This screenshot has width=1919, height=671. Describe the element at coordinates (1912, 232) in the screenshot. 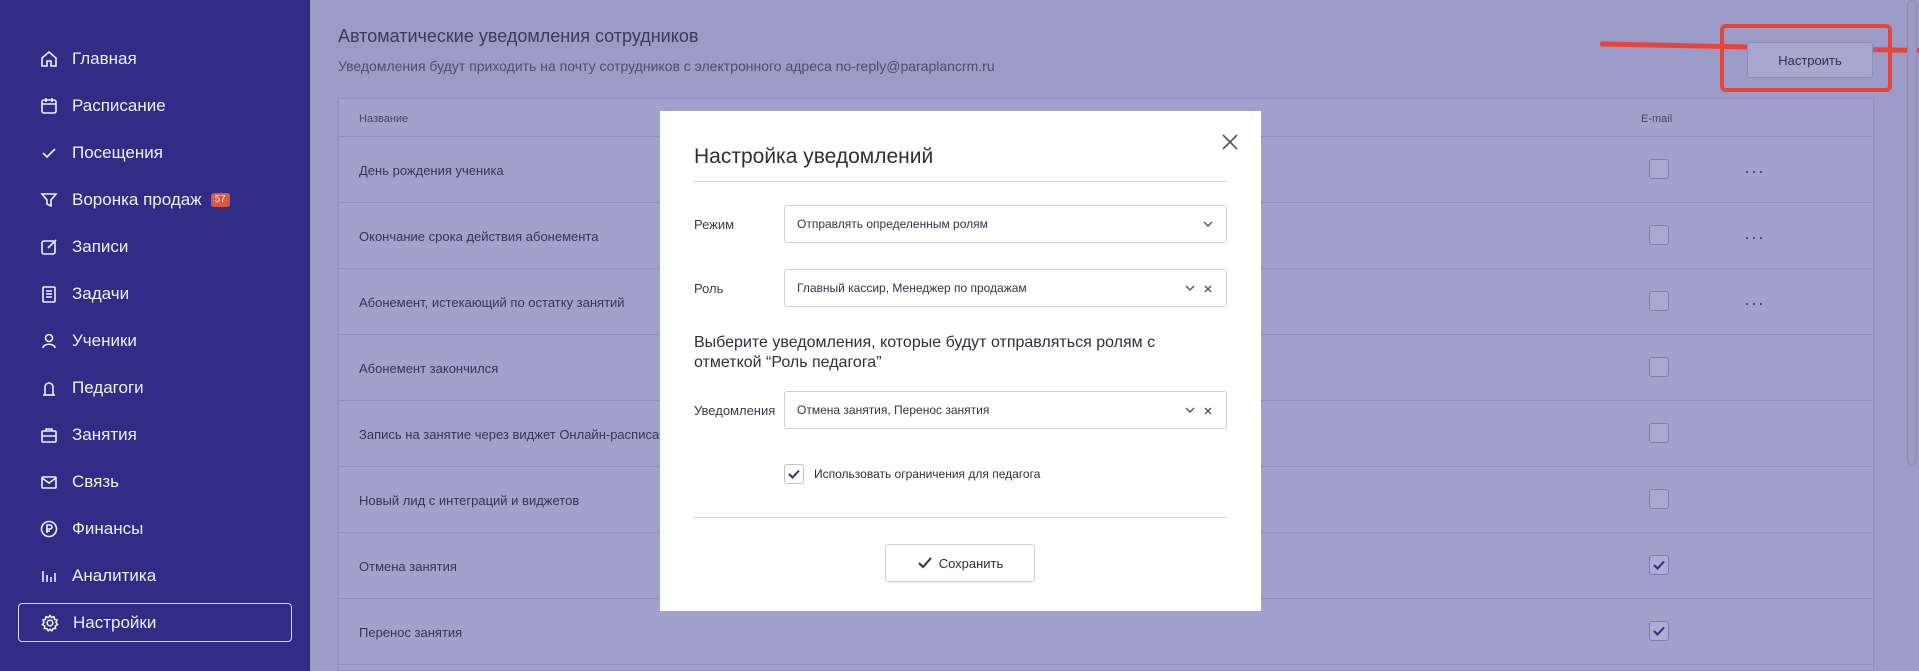

I see `scrollbar-thumb` at that location.